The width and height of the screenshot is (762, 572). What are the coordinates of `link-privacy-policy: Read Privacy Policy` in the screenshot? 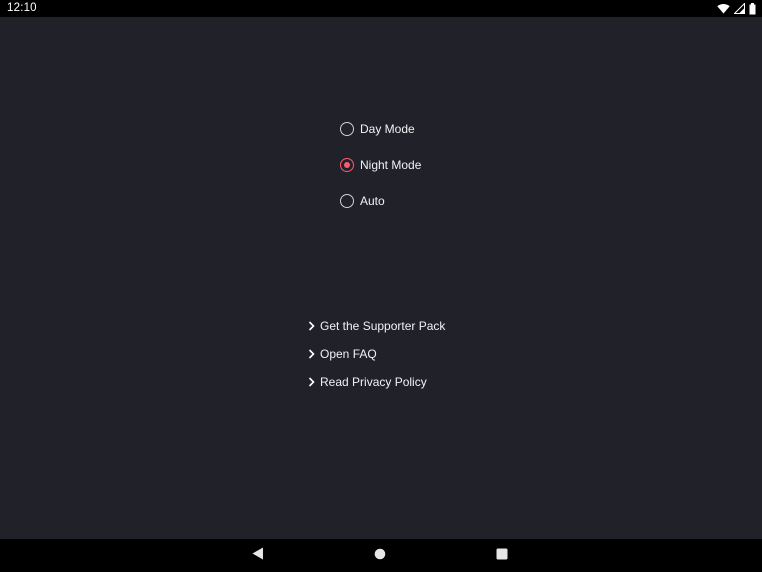 It's located at (375, 386).